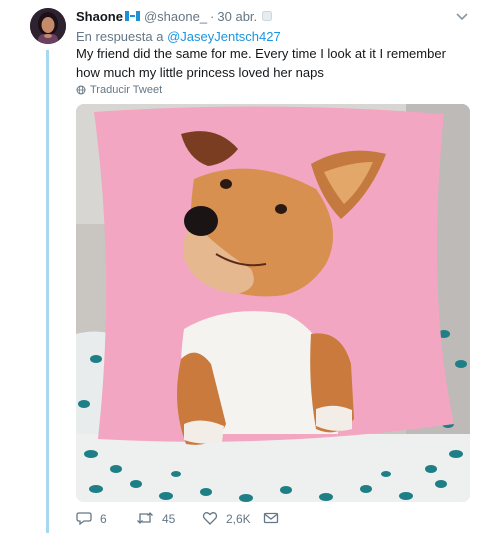 This screenshot has height=533, width=500. I want to click on direct-message-button, so click(271, 519).